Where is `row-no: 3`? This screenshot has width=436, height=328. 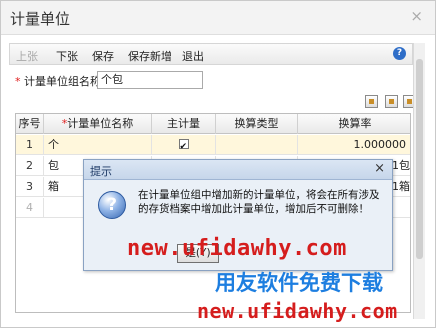 row-no: 3 is located at coordinates (30, 187).